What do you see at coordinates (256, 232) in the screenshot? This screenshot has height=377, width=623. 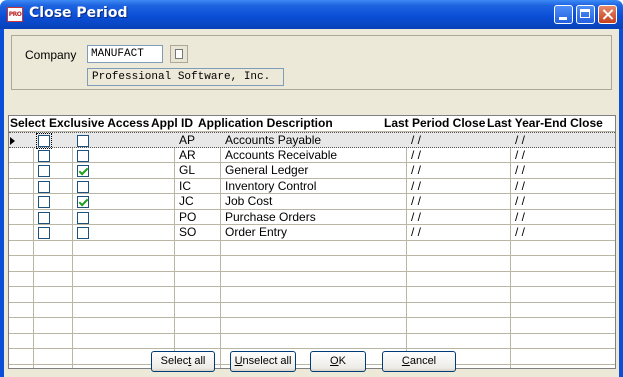 I see `application-description-cell: Order Entry` at bounding box center [256, 232].